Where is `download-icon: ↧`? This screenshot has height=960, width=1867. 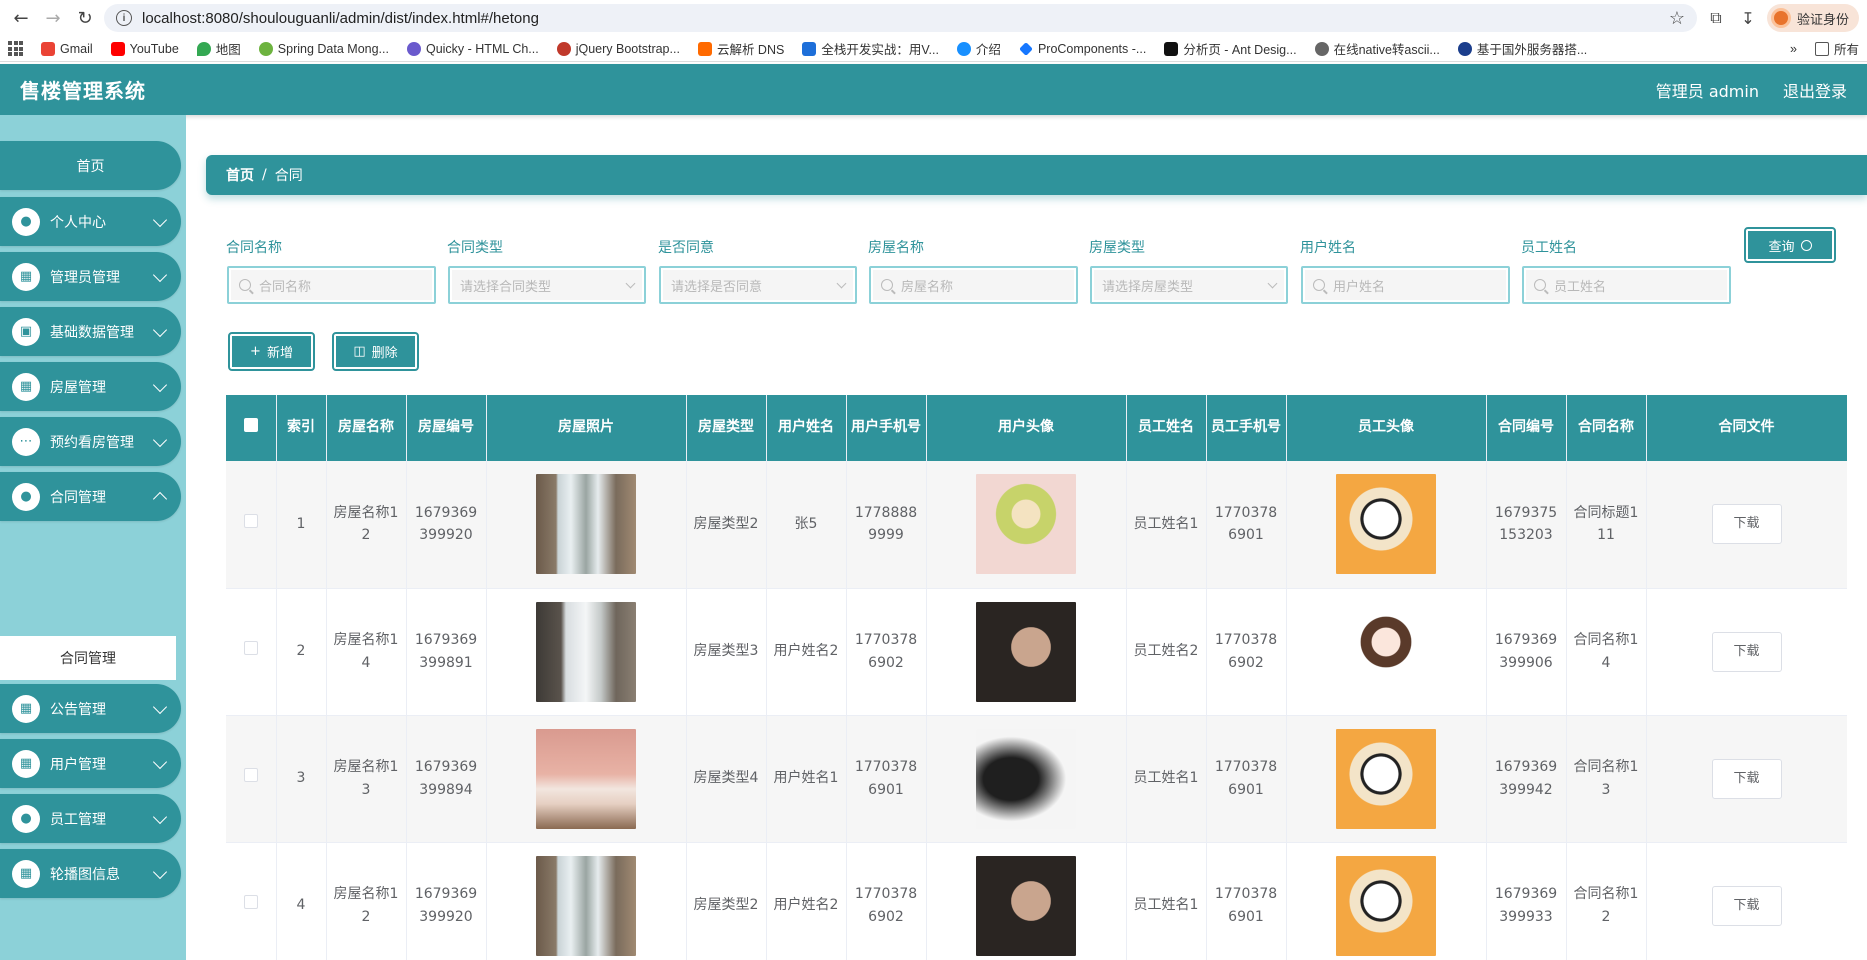 download-icon: ↧ is located at coordinates (1748, 18).